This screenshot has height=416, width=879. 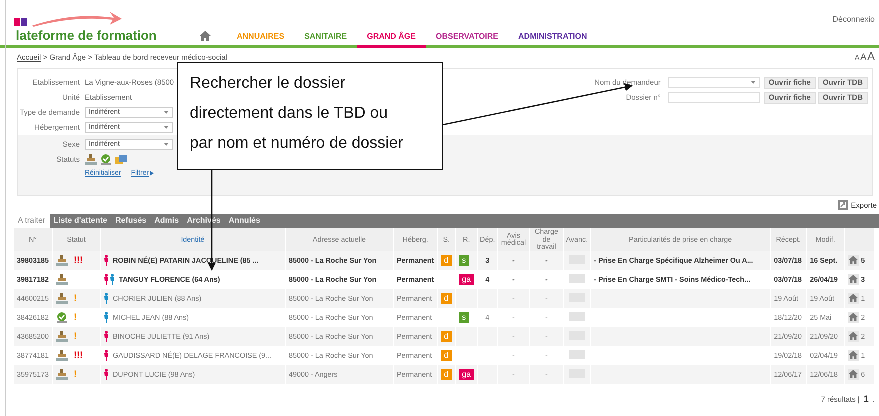 What do you see at coordinates (310, 116) in the screenshot?
I see `callout: Rechercher le dossier directement dans le TBD ou par nom et numéro de dossier` at bounding box center [310, 116].